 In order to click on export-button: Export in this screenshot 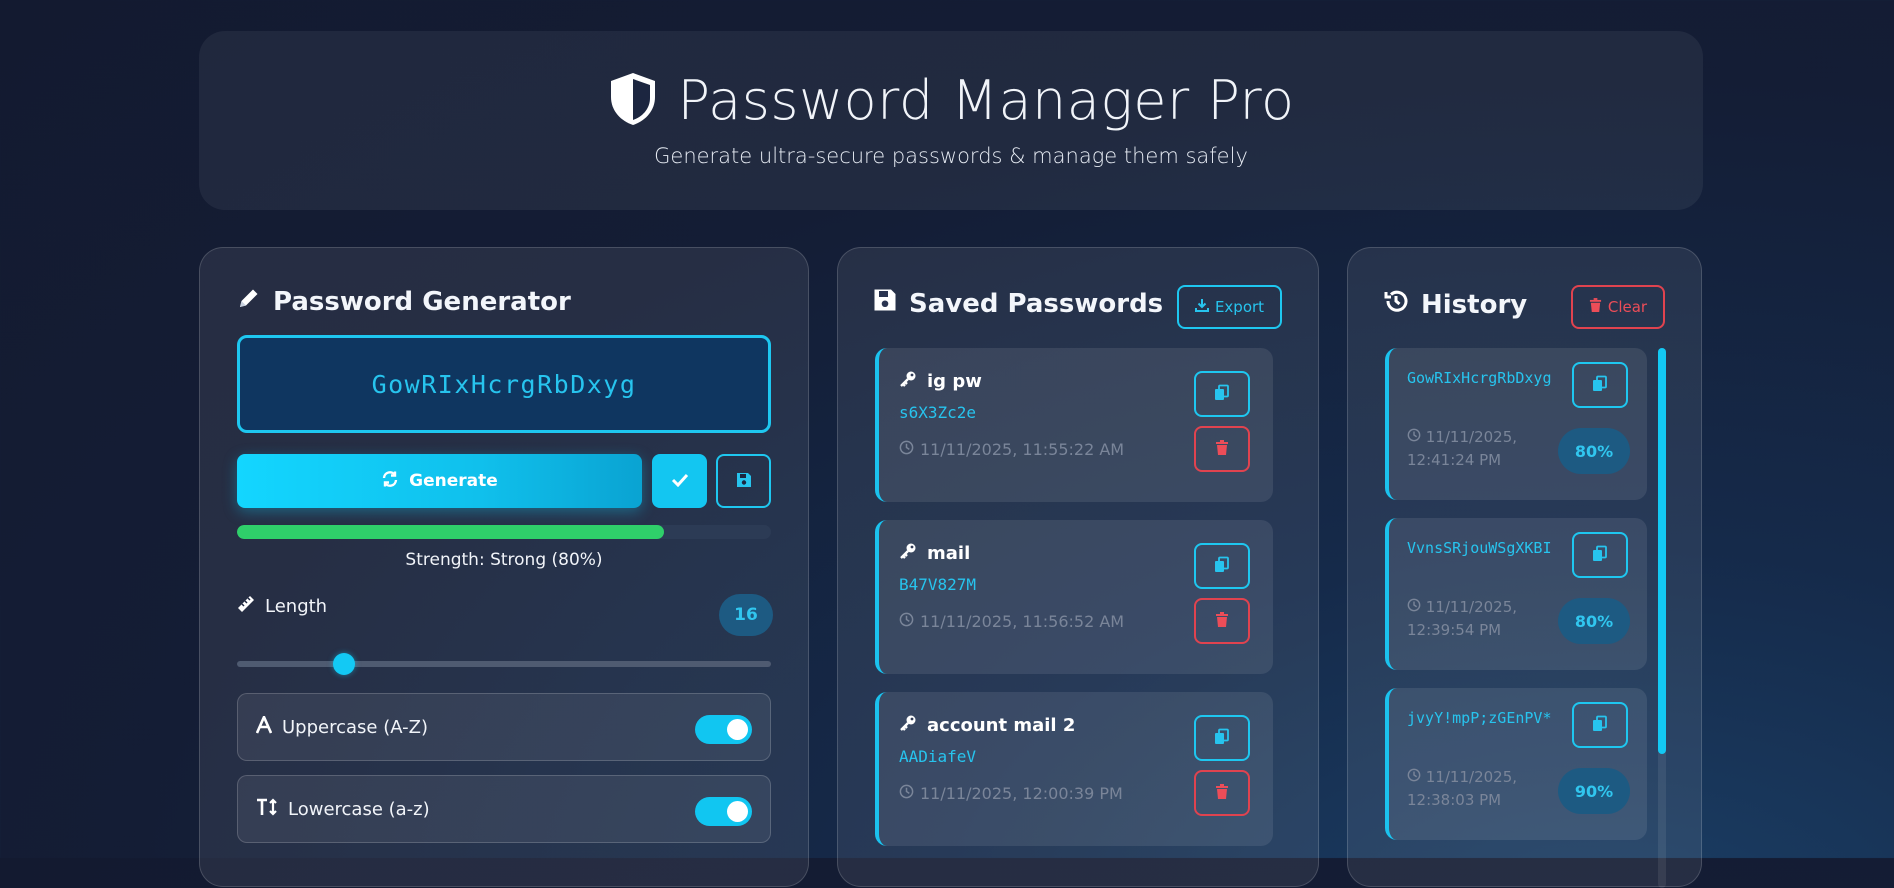, I will do `click(1229, 307)`.